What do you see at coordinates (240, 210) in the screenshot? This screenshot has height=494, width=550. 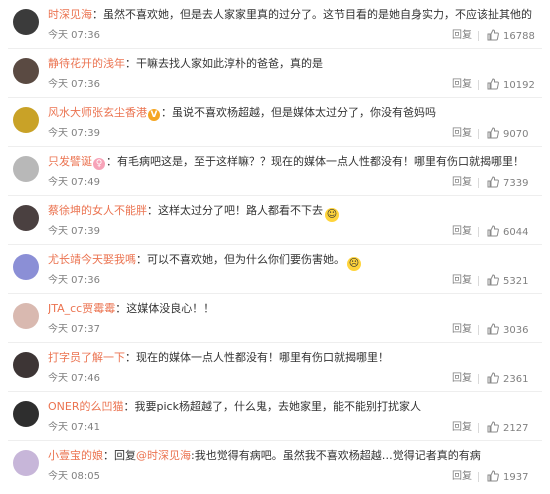 I see `comment-text: 这样太过分了吧！路人都看不下去` at bounding box center [240, 210].